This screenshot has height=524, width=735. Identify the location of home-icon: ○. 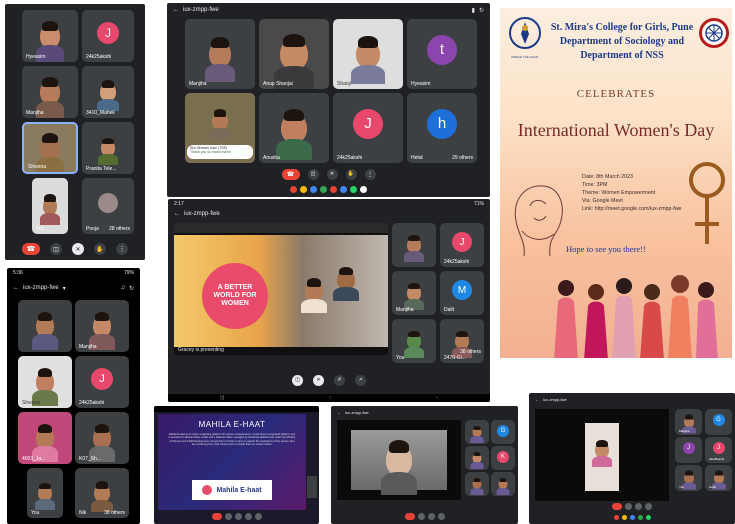
(330, 398).